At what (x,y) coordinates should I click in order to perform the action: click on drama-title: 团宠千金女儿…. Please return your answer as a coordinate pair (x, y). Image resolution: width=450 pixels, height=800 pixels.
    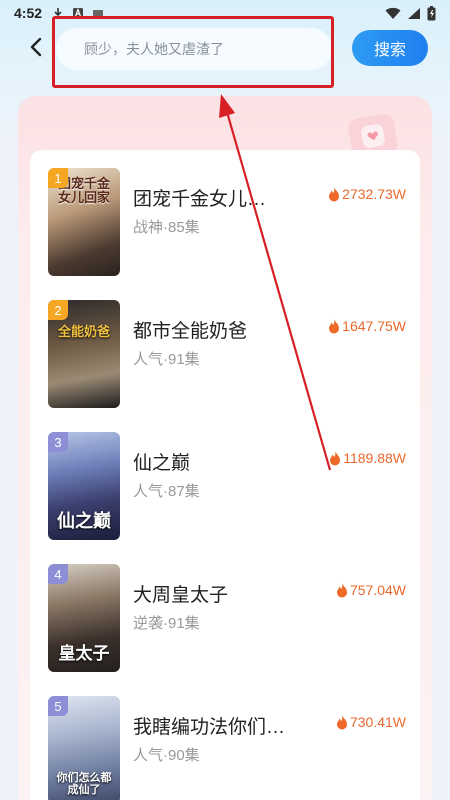
    Looking at the image, I should click on (213, 197).